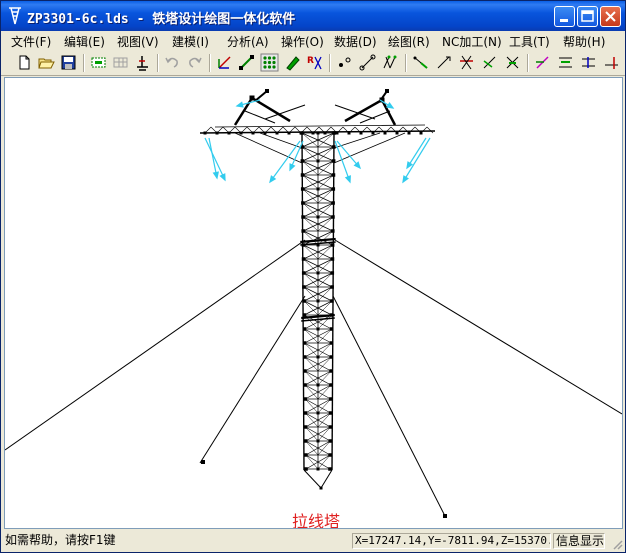 The width and height of the screenshot is (626, 553). I want to click on multi-rod-icon, so click(390, 62).